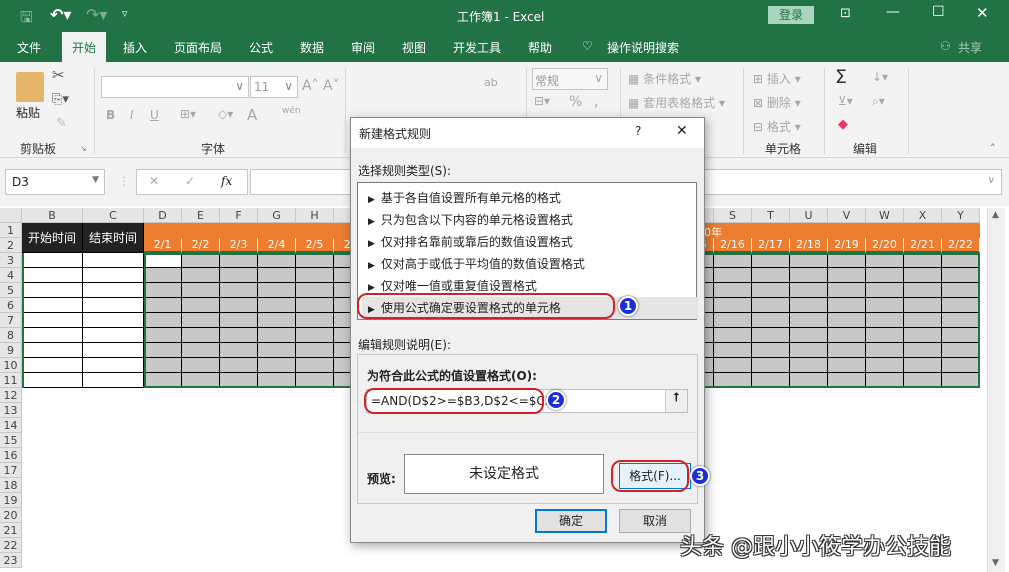 This screenshot has height=572, width=1009. What do you see at coordinates (11, 230) in the screenshot?
I see `row-header: 1` at bounding box center [11, 230].